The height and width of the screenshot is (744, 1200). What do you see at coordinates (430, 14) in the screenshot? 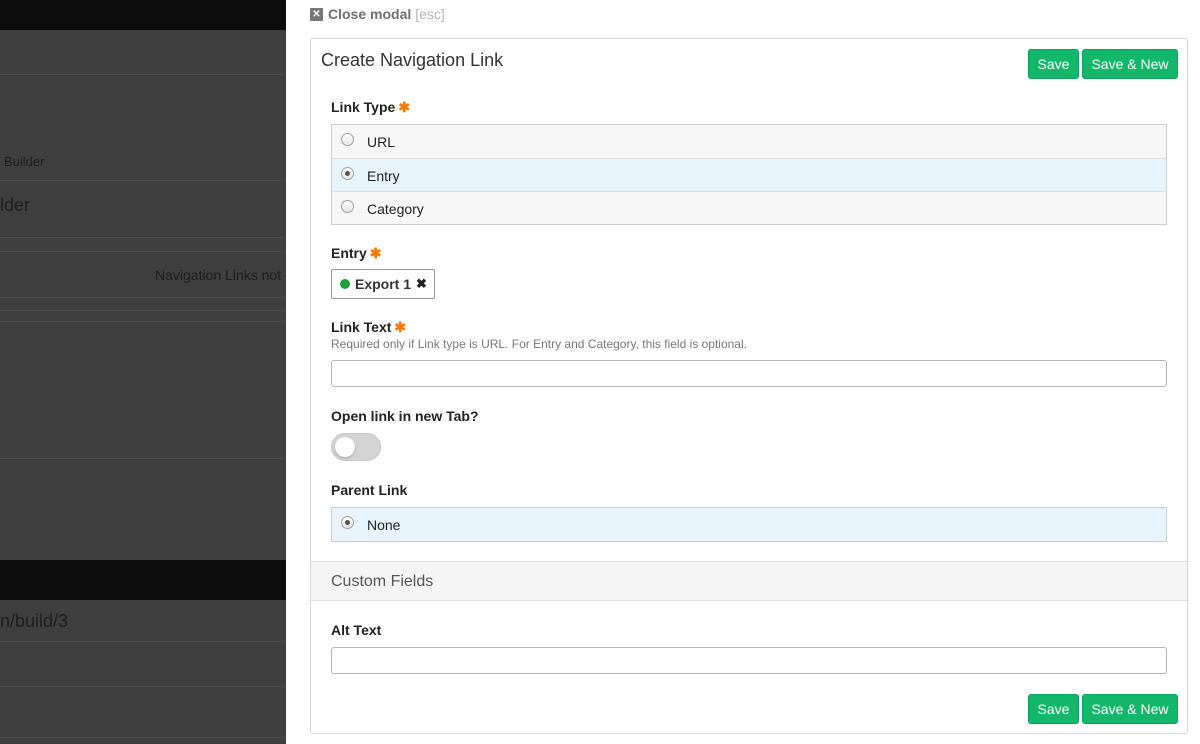
I see `close-modal-hint: [esc]` at bounding box center [430, 14].